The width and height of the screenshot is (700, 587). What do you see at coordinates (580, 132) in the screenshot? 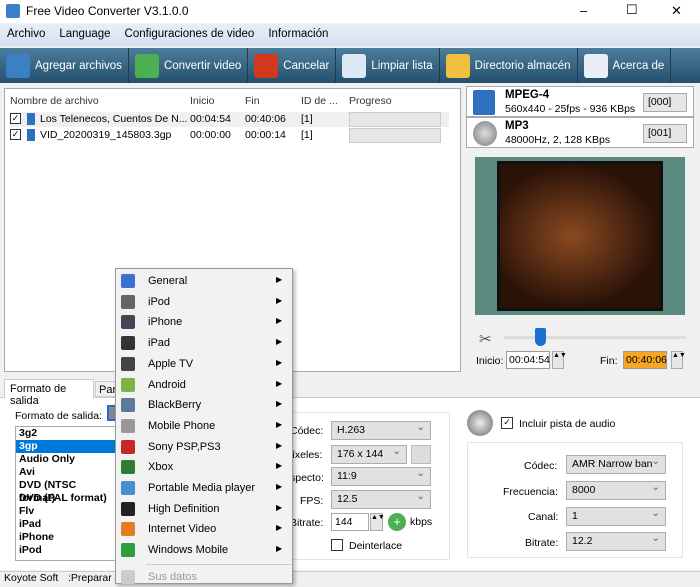
I see `audio-format-box: MP3 48000Hz, 2, 128 KBps [001]` at bounding box center [580, 132].